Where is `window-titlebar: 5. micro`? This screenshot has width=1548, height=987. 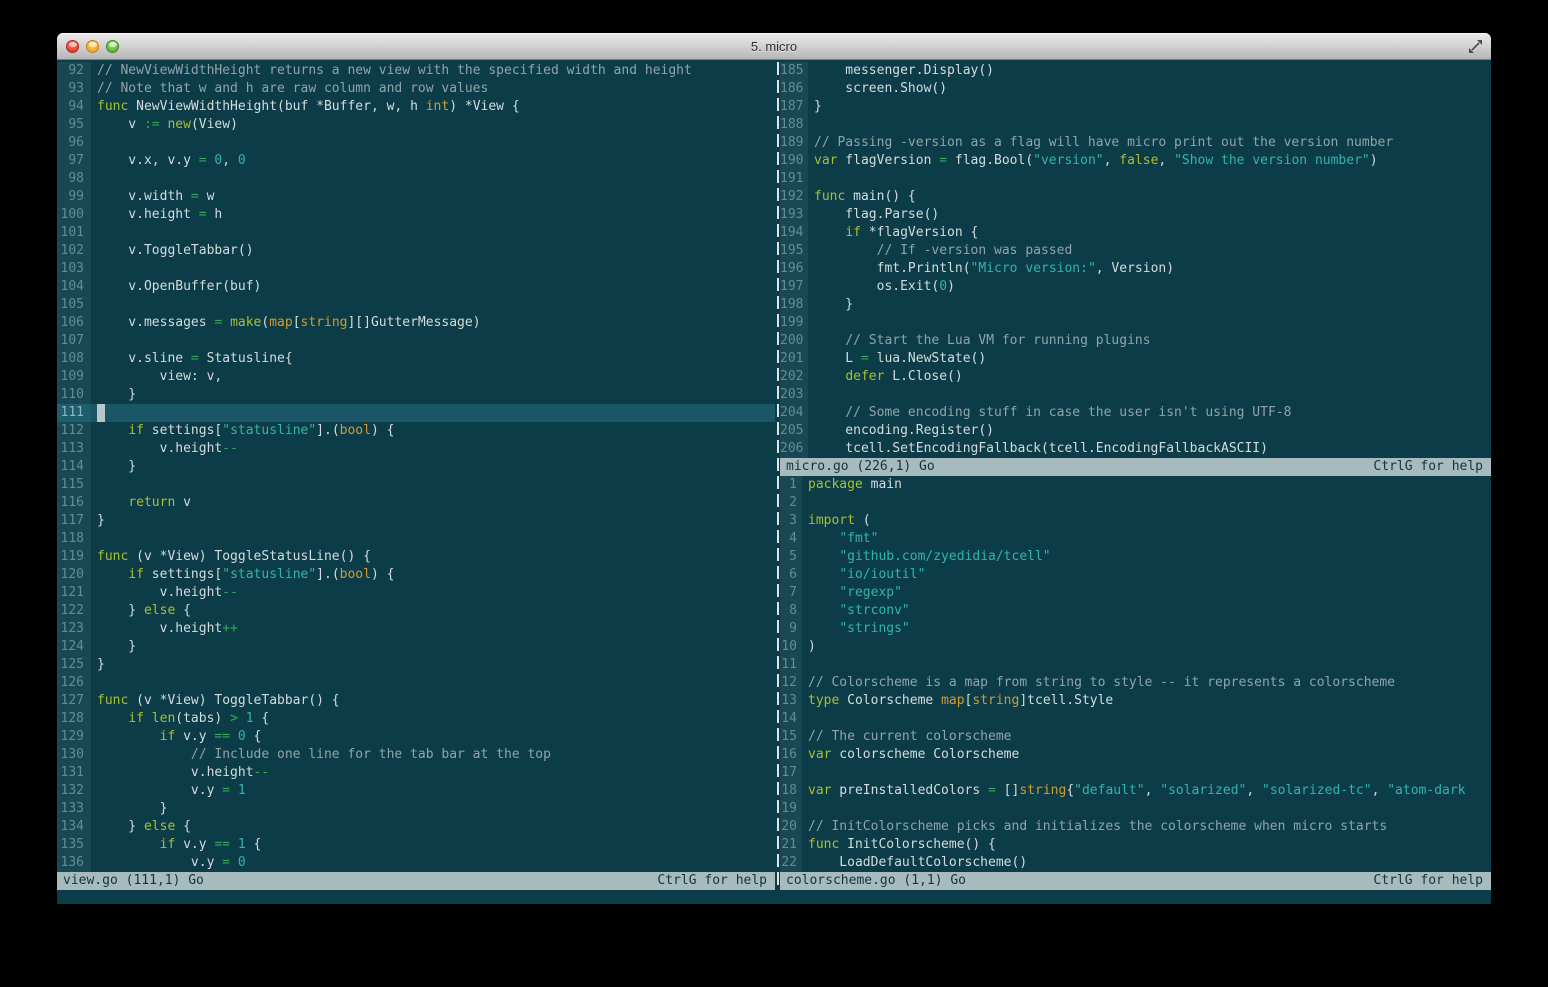 window-titlebar: 5. micro is located at coordinates (774, 46).